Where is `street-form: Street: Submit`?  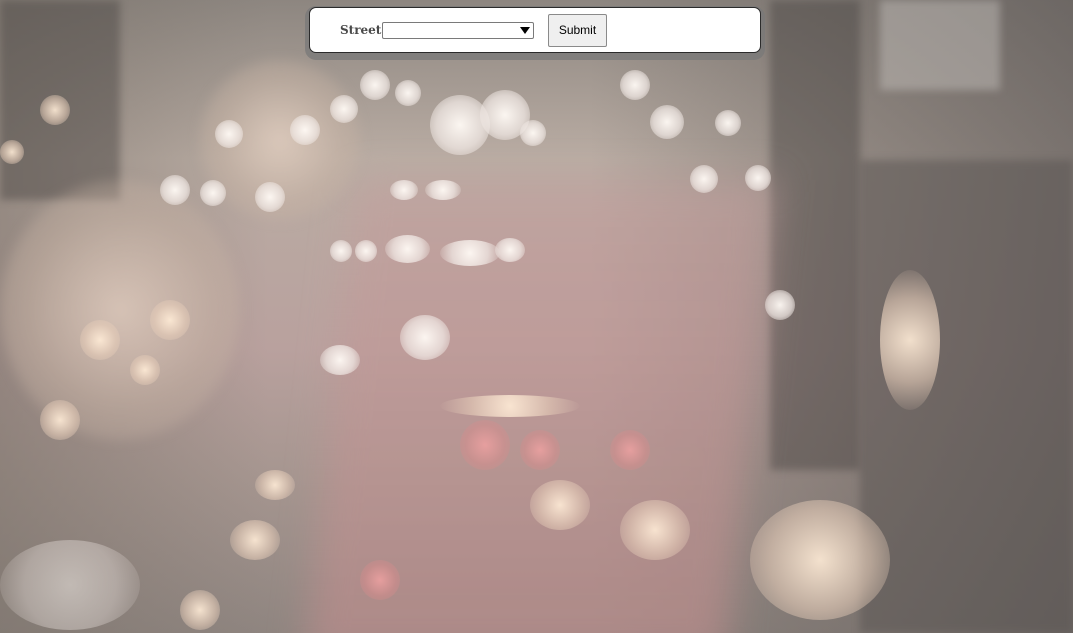 street-form: Street: Submit is located at coordinates (535, 30).